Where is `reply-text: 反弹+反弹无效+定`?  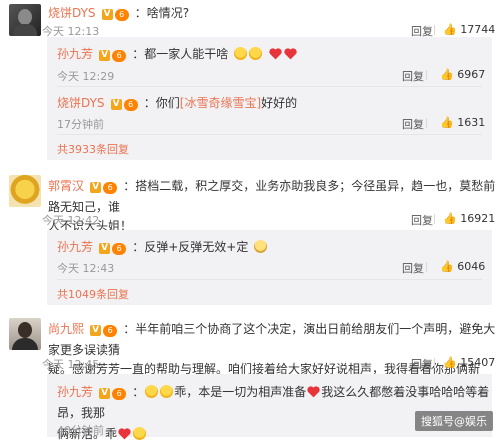 reply-text: 反弹+反弹无效+定 is located at coordinates (196, 247).